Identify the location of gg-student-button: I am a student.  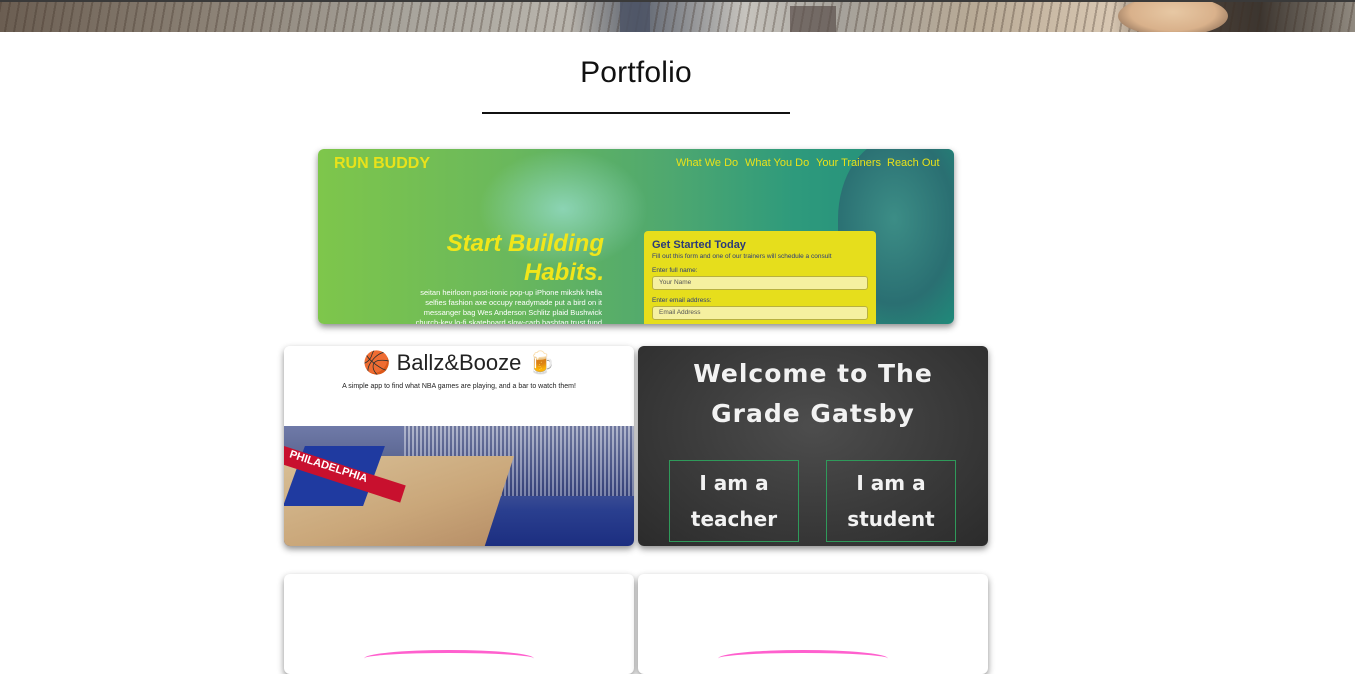
(891, 501).